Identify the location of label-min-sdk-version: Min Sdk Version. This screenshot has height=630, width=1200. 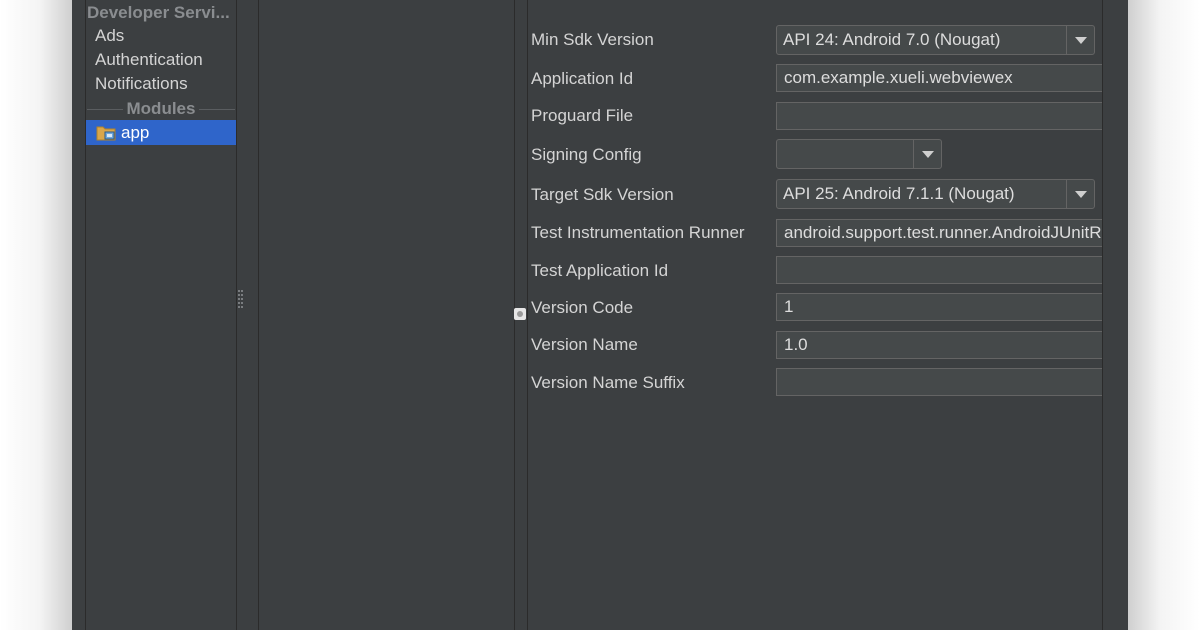
(592, 39).